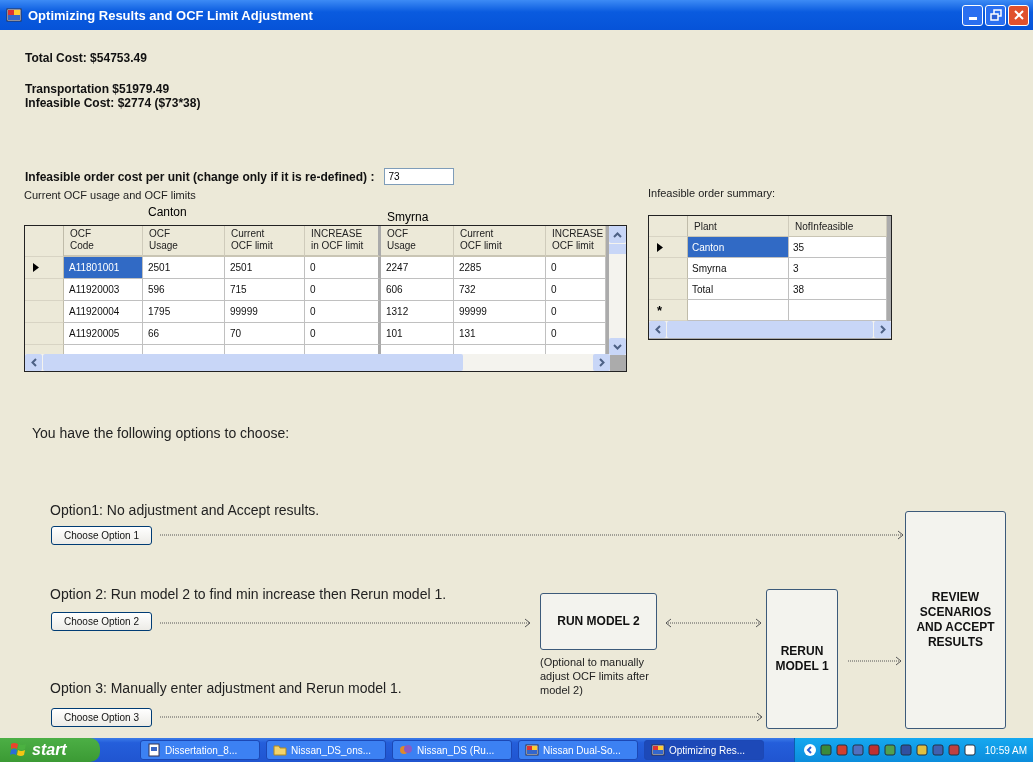 This screenshot has width=1033, height=762. What do you see at coordinates (184, 312) in the screenshot?
I see `table-cell: 1795` at bounding box center [184, 312].